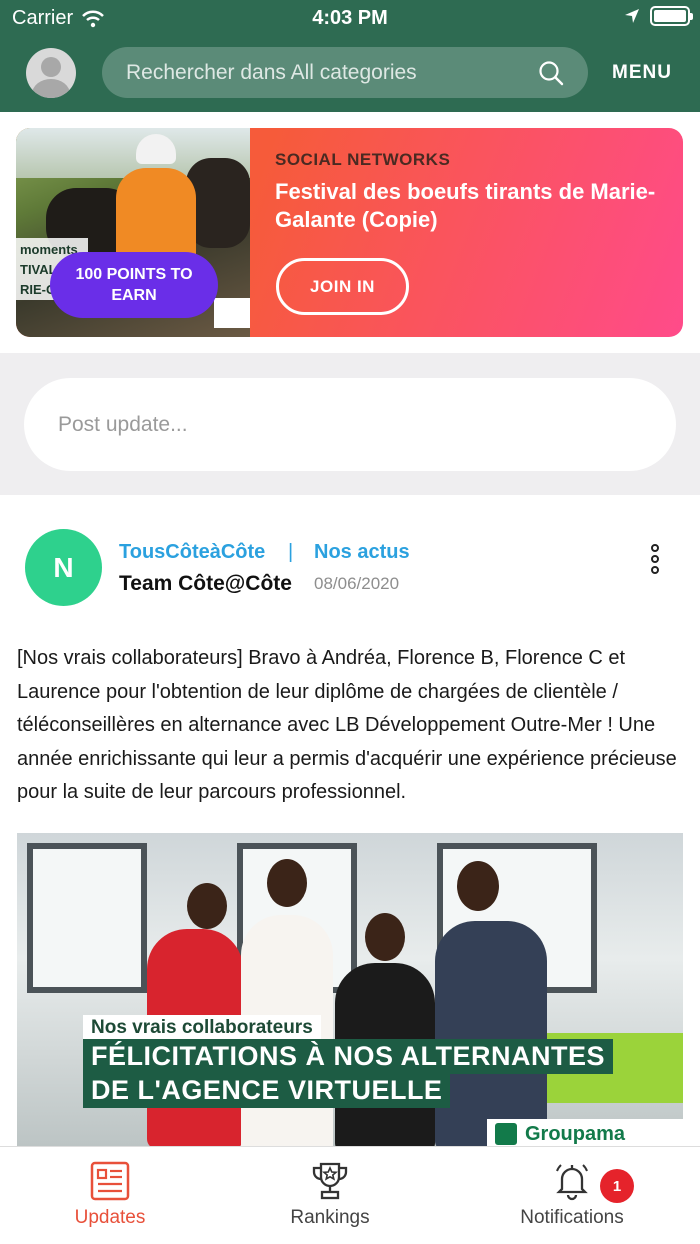 The image size is (700, 1244). I want to click on image-banner-line-2: DE L'AGENCE VIRTUELLE, so click(267, 1090).